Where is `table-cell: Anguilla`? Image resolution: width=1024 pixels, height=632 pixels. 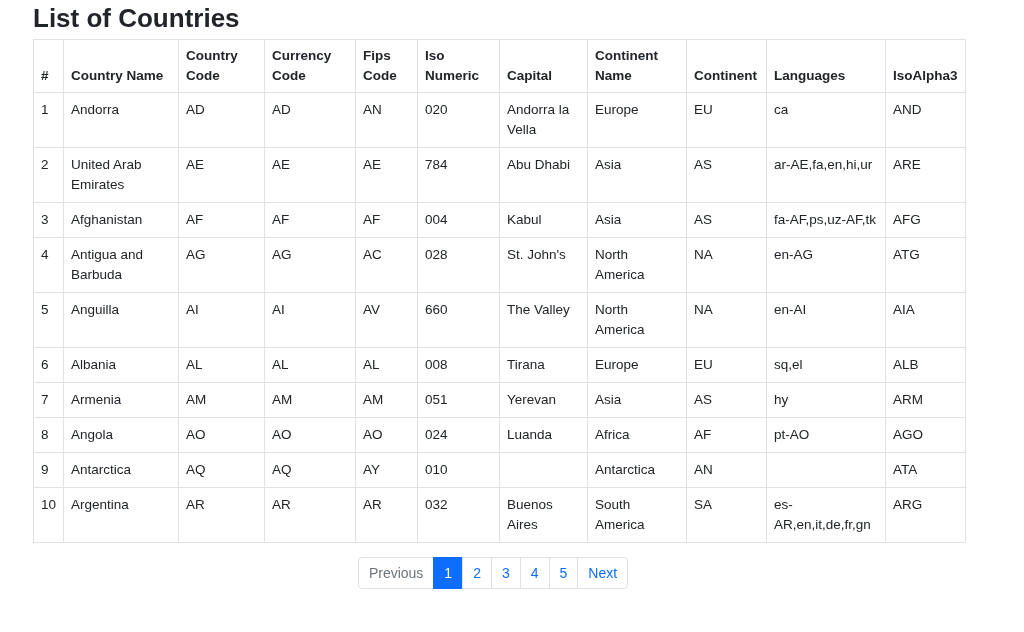 table-cell: Anguilla is located at coordinates (95, 309).